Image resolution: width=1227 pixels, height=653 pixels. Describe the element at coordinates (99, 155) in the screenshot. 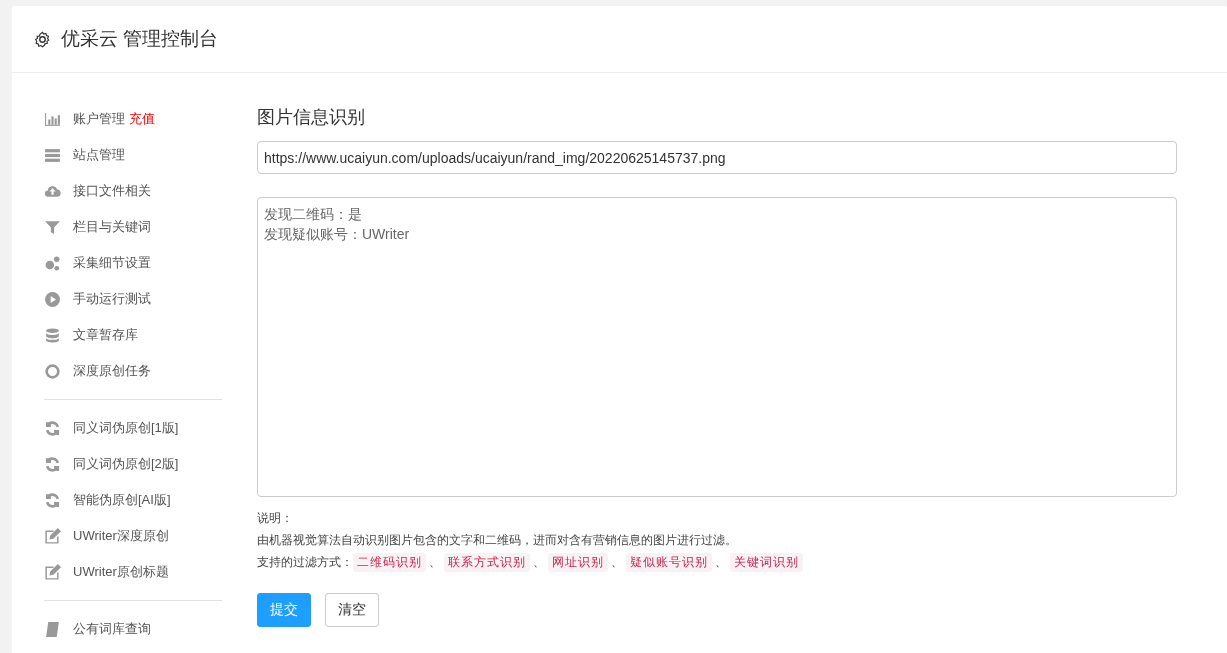

I see `sidebar-item: 站点管理` at that location.